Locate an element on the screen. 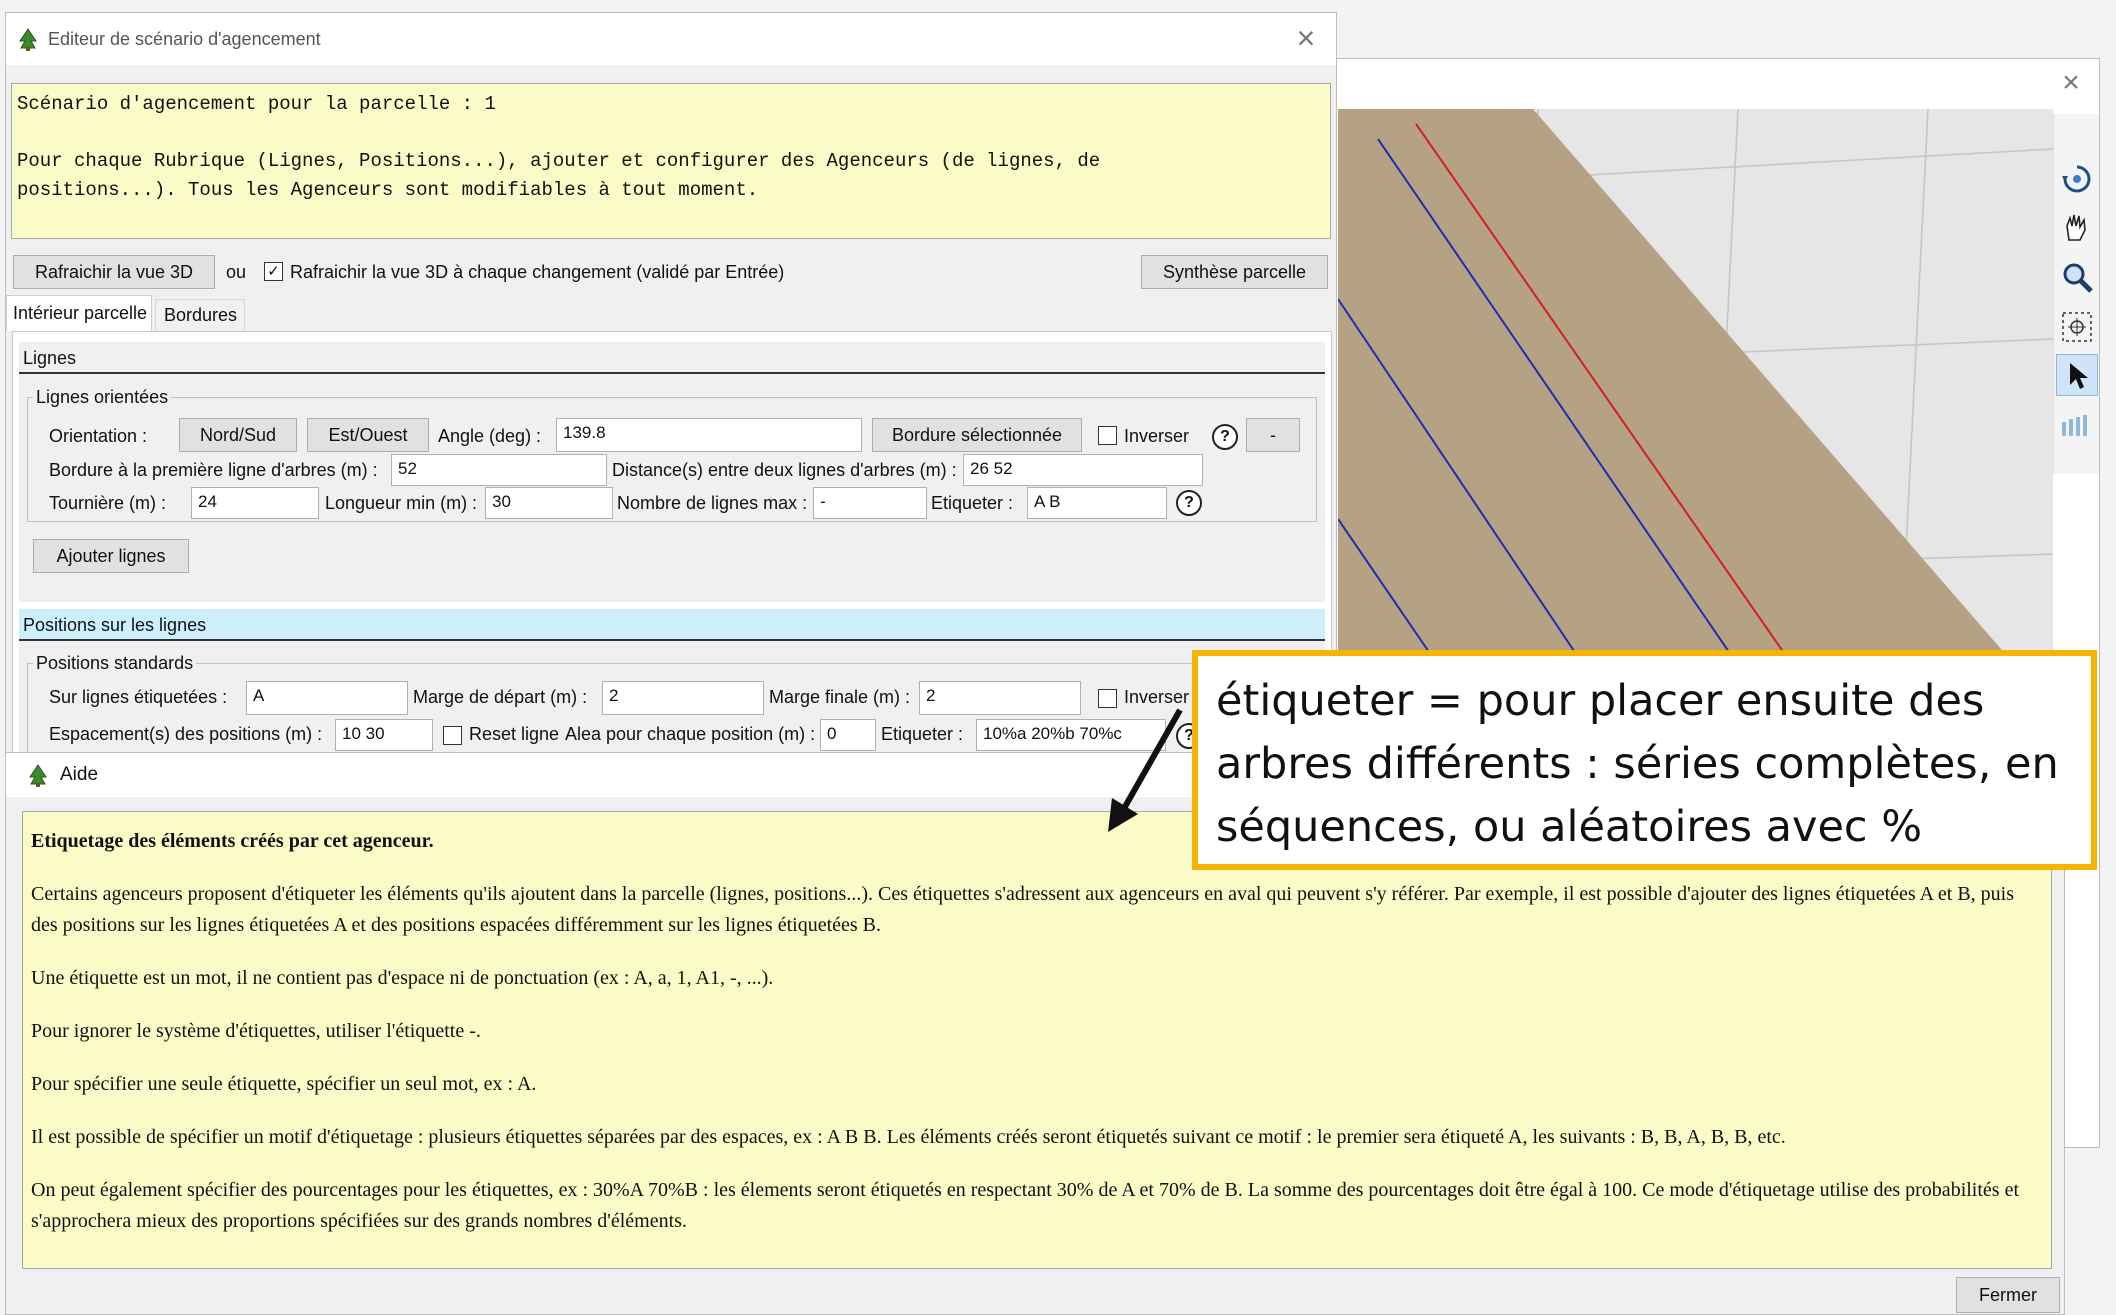 Image resolution: width=2116 pixels, height=1315 pixels. zoom-icon is located at coordinates (2077, 277).